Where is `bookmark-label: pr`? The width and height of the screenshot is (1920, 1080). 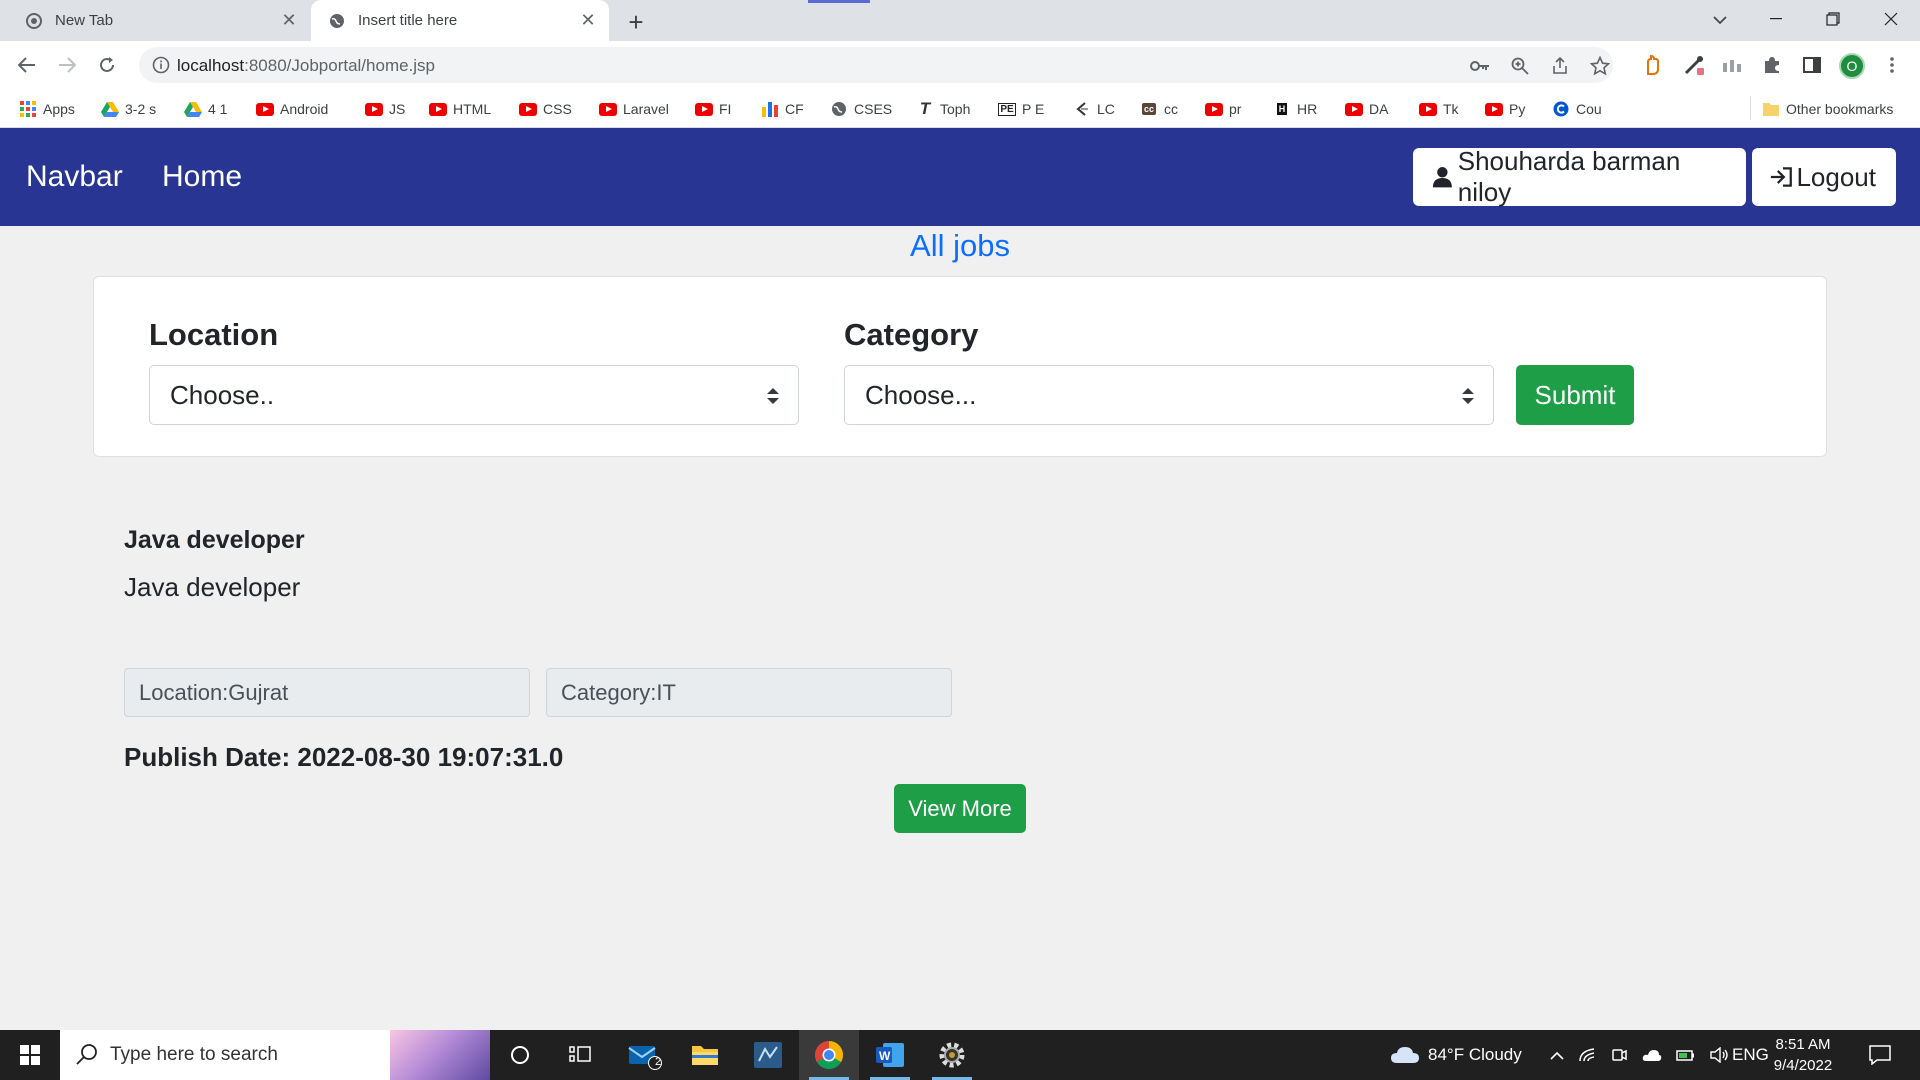
bookmark-label: pr is located at coordinates (1235, 109).